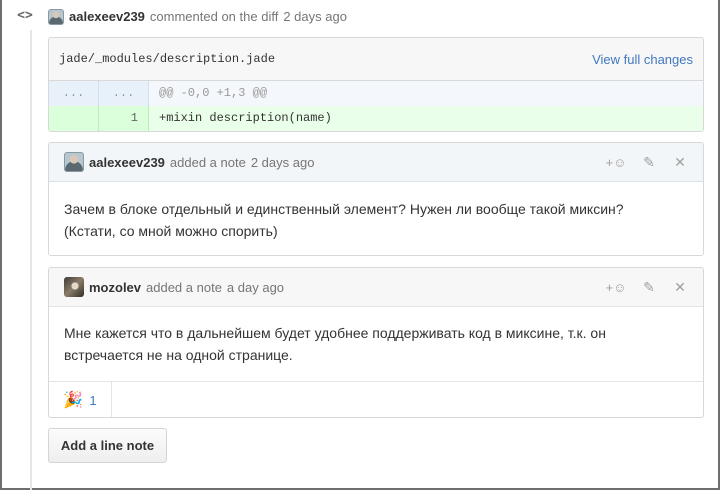  What do you see at coordinates (31, 260) in the screenshot?
I see `timeline-line` at bounding box center [31, 260].